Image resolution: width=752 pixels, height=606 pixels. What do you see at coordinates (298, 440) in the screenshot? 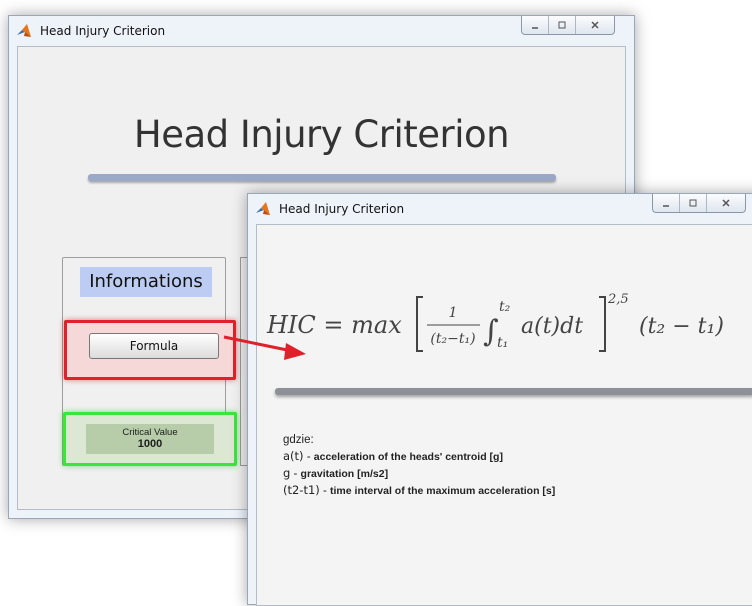
I see `notes-heading: gdzie:` at bounding box center [298, 440].